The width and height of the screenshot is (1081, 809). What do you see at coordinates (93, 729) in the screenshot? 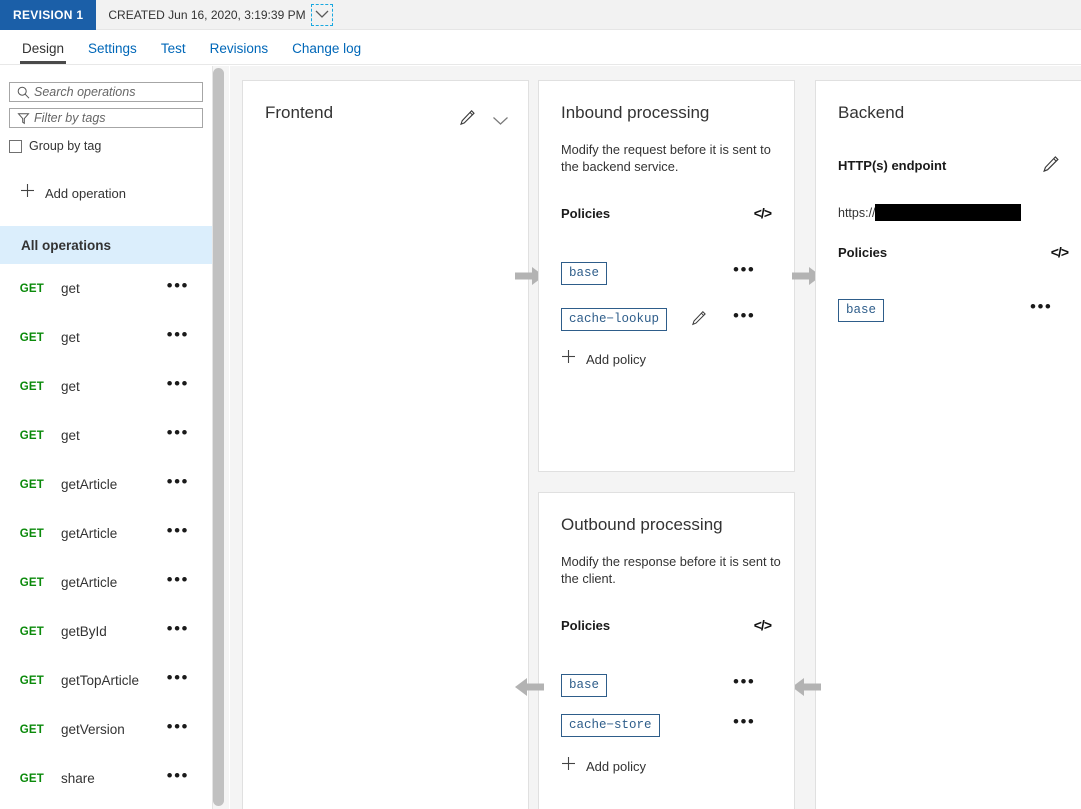
I see `operation-name: getVersion` at bounding box center [93, 729].